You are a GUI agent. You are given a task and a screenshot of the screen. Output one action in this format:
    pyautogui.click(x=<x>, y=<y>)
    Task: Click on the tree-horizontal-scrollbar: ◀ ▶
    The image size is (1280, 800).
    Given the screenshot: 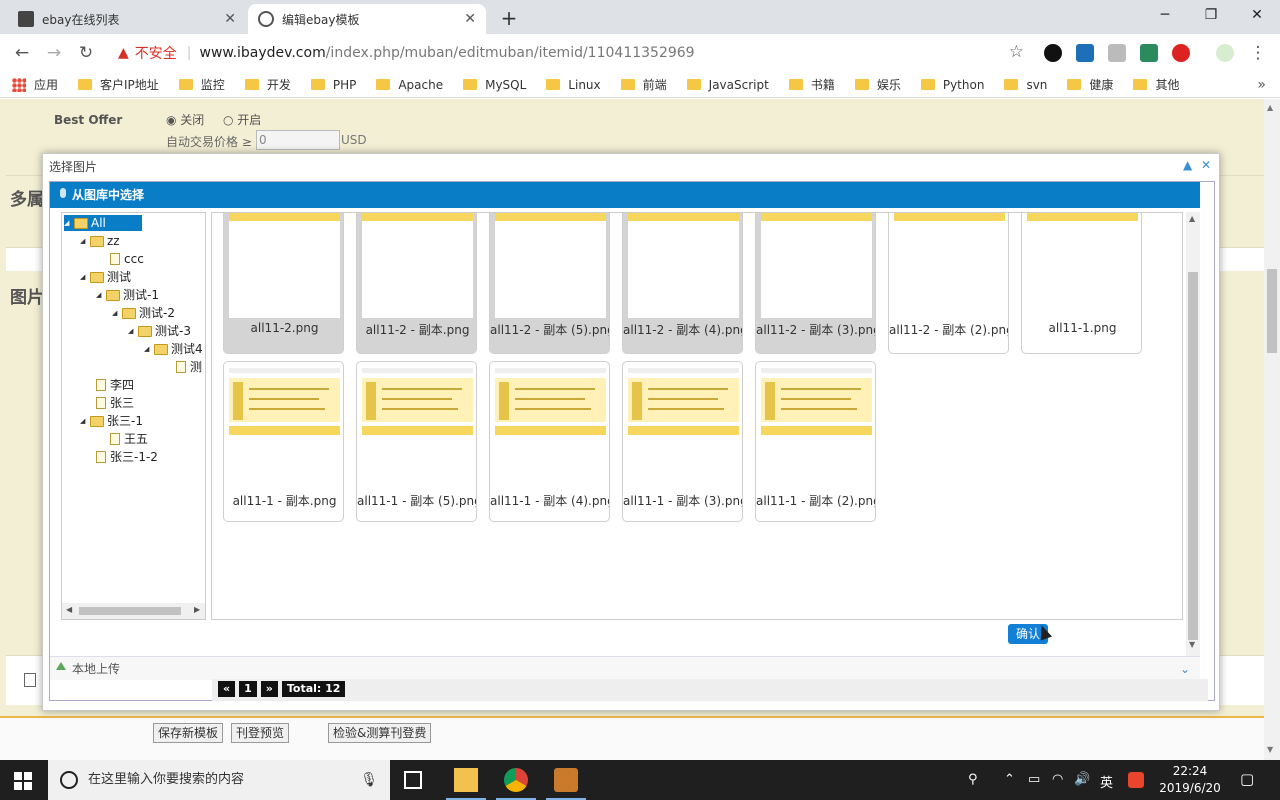 What is the action you would take?
    pyautogui.click(x=133, y=611)
    